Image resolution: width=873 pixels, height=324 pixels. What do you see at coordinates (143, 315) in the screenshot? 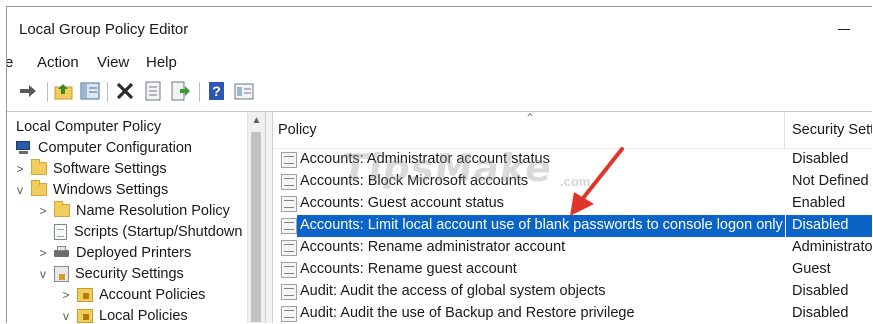
I see `tree-item-label: Local Policies` at bounding box center [143, 315].